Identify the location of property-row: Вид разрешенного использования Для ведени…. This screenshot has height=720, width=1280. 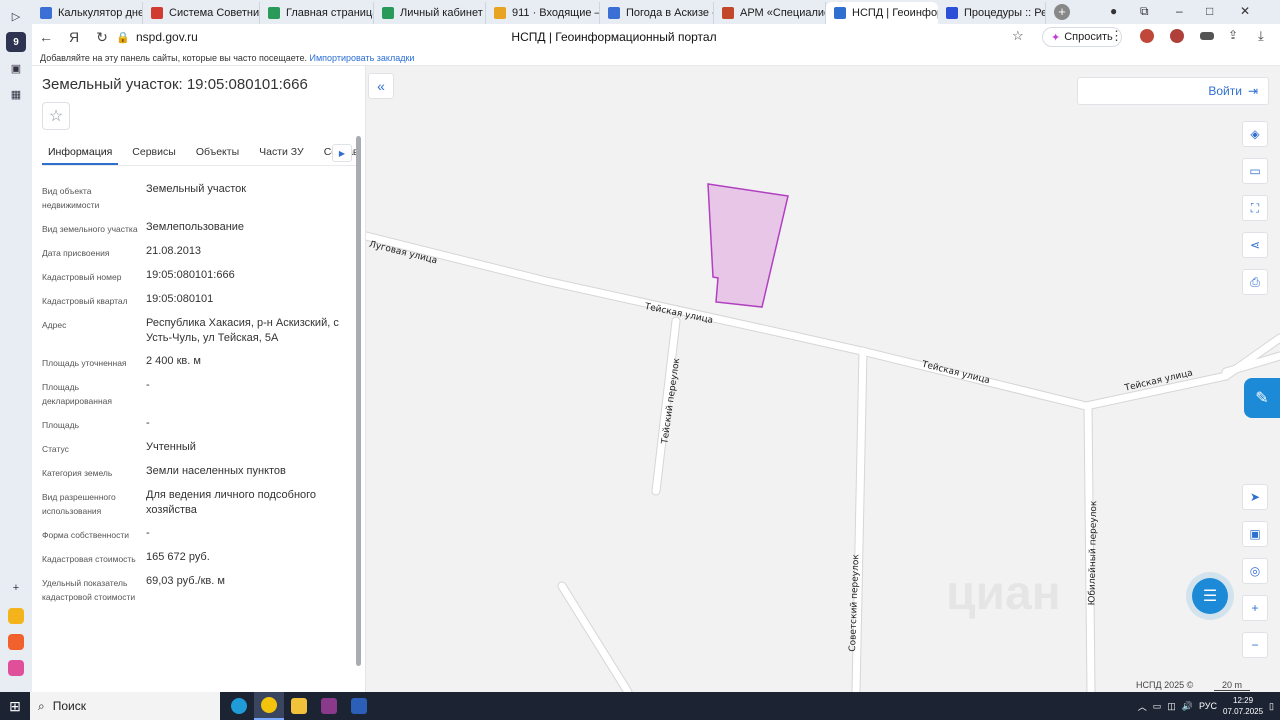
(179, 502).